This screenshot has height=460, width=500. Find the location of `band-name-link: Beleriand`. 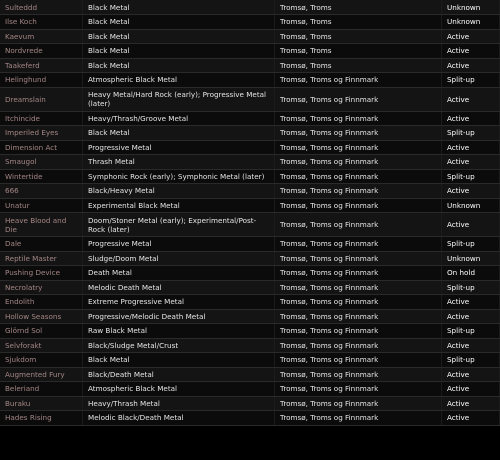

band-name-link: Beleriand is located at coordinates (41, 389).